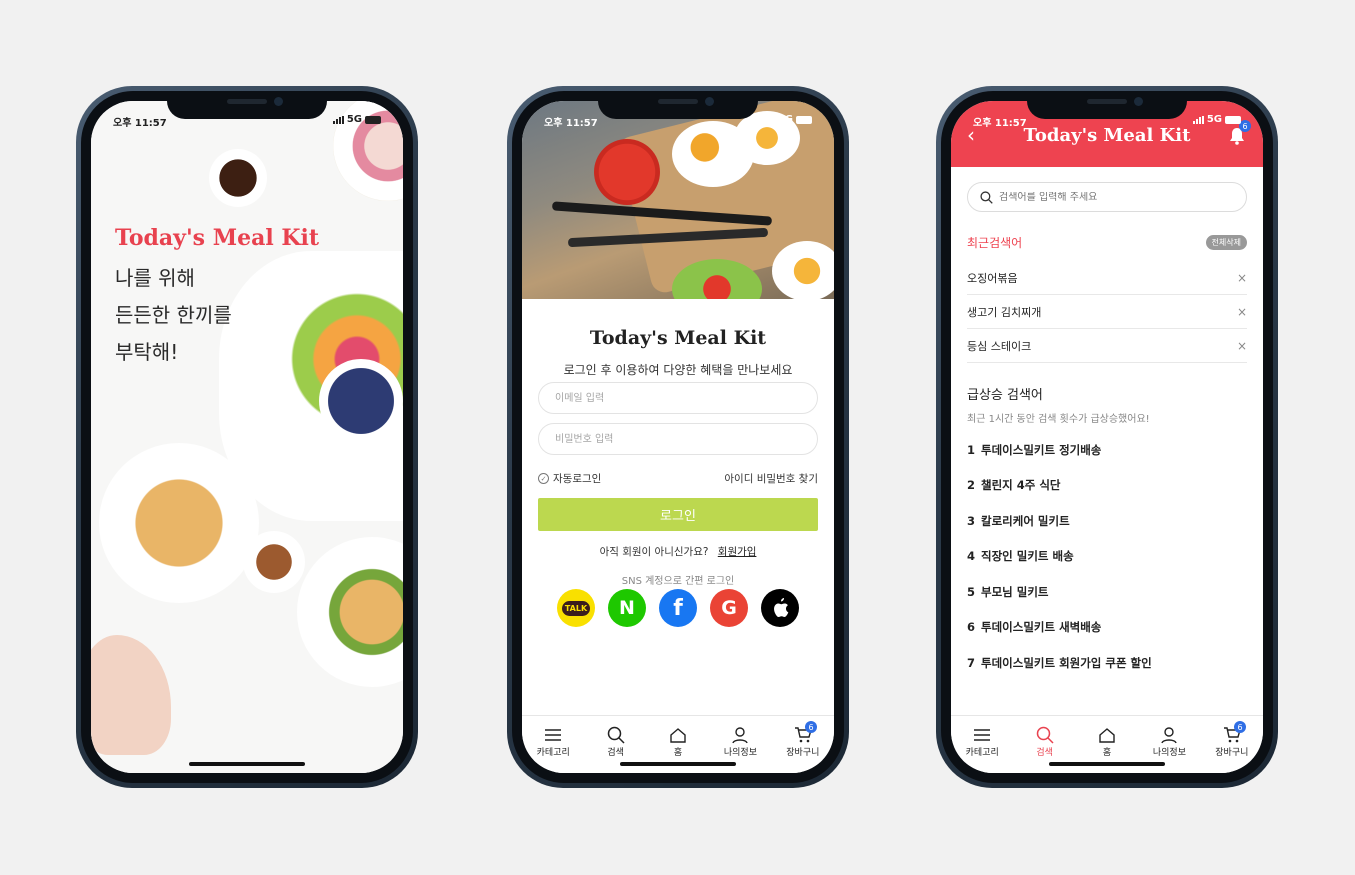  I want to click on login-title: Today's Meal Kit, so click(678, 338).